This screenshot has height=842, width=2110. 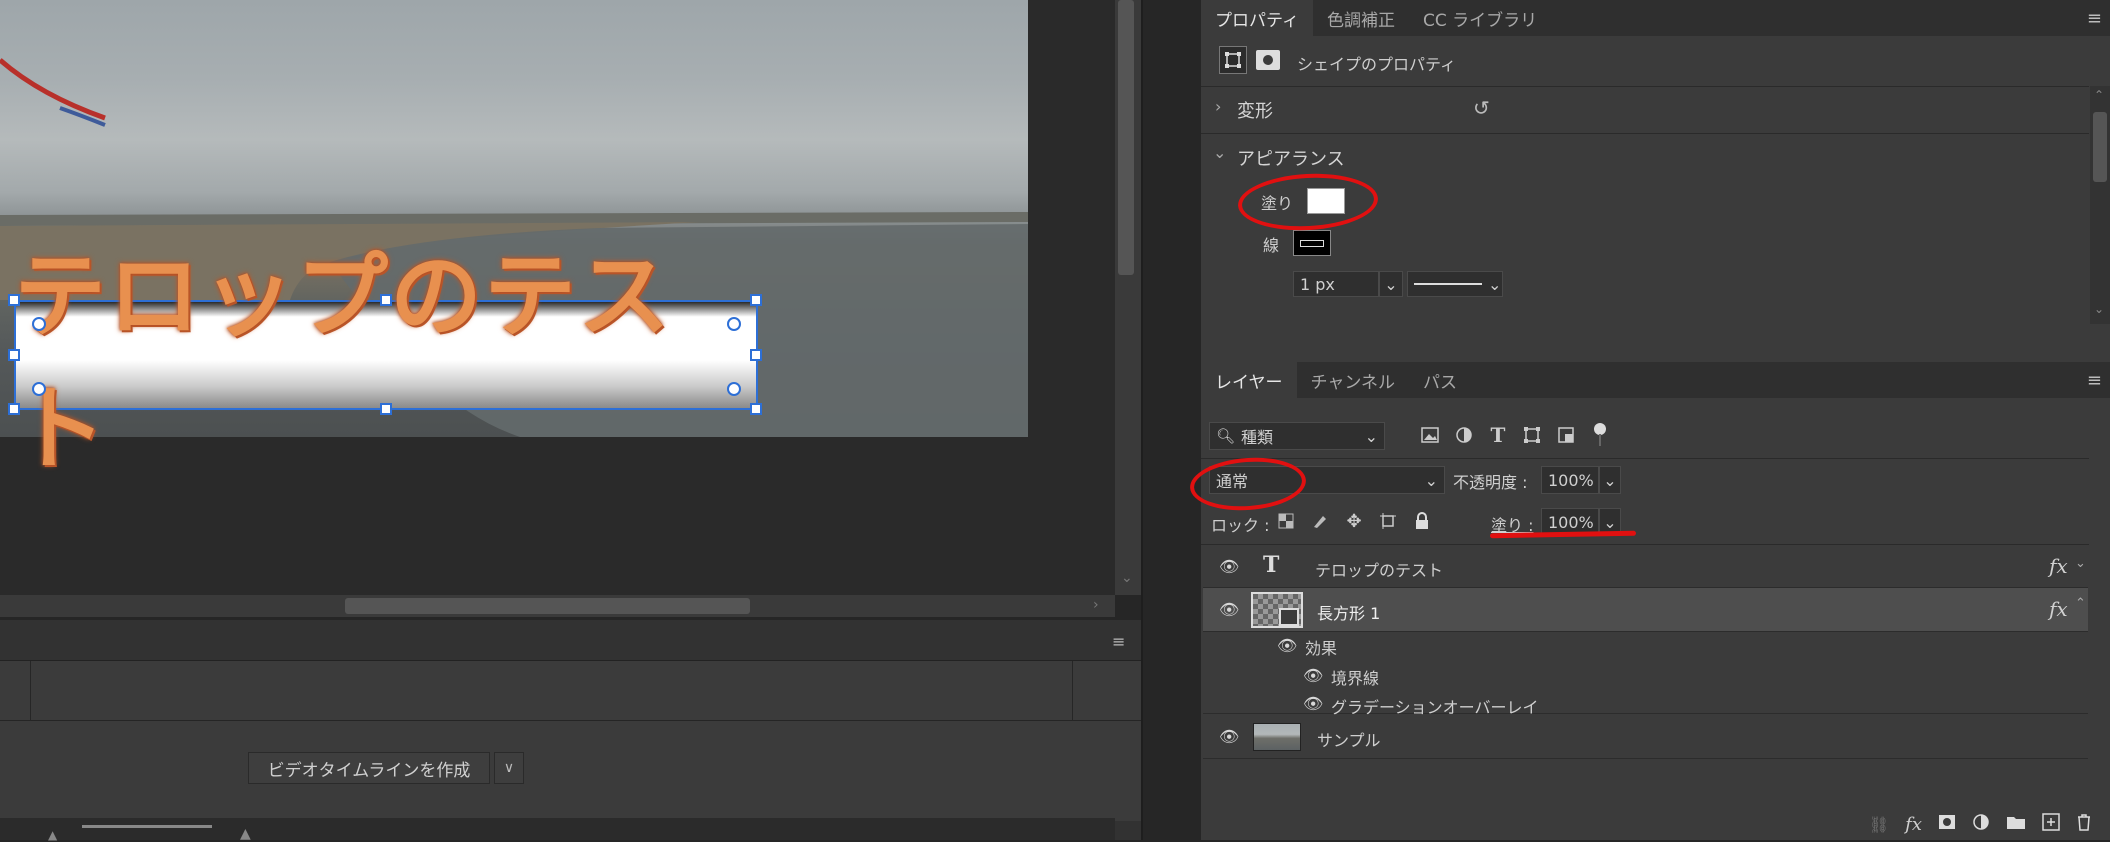 What do you see at coordinates (1297, 436) in the screenshot?
I see `layer-filter-dropdown: 🔍︎ 種類 ⌄` at bounding box center [1297, 436].